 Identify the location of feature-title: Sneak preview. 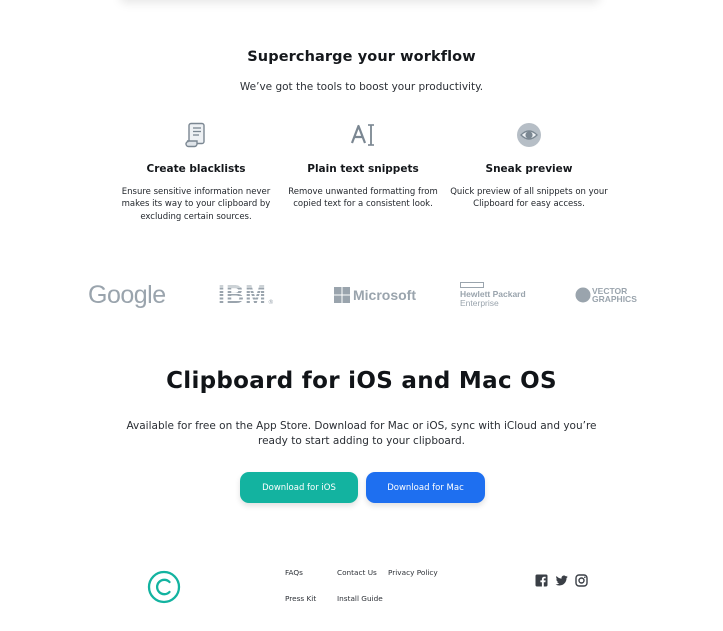
(529, 169).